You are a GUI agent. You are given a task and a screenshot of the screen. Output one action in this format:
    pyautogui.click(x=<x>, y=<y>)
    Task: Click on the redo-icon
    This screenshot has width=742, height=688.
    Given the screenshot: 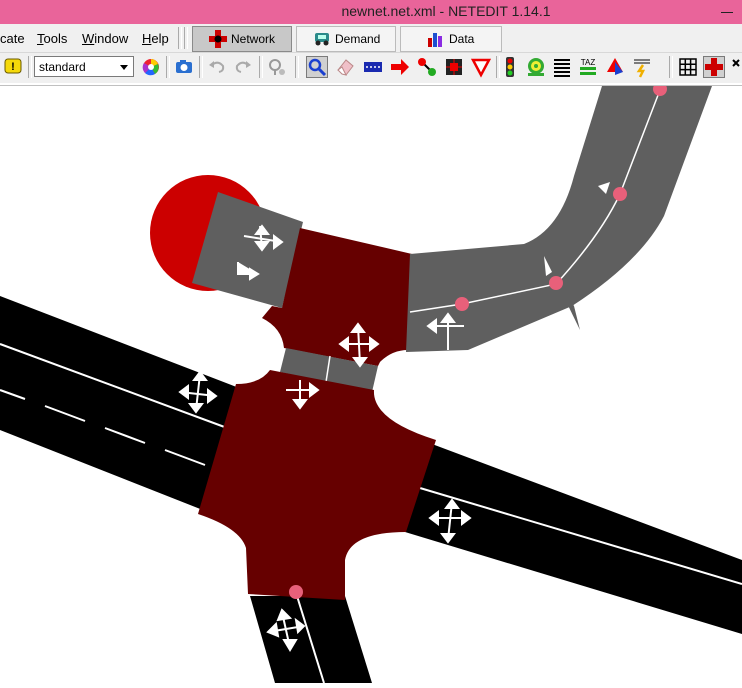 What is the action you would take?
    pyautogui.click(x=243, y=67)
    